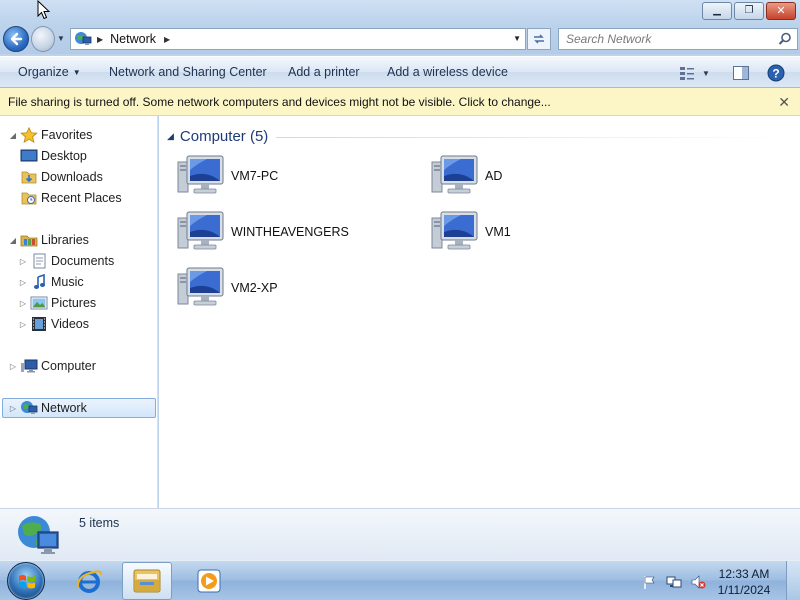 The width and height of the screenshot is (800, 600). I want to click on navigation-bar: ▼ ▶ Network ▶ ▼, so click(400, 39).